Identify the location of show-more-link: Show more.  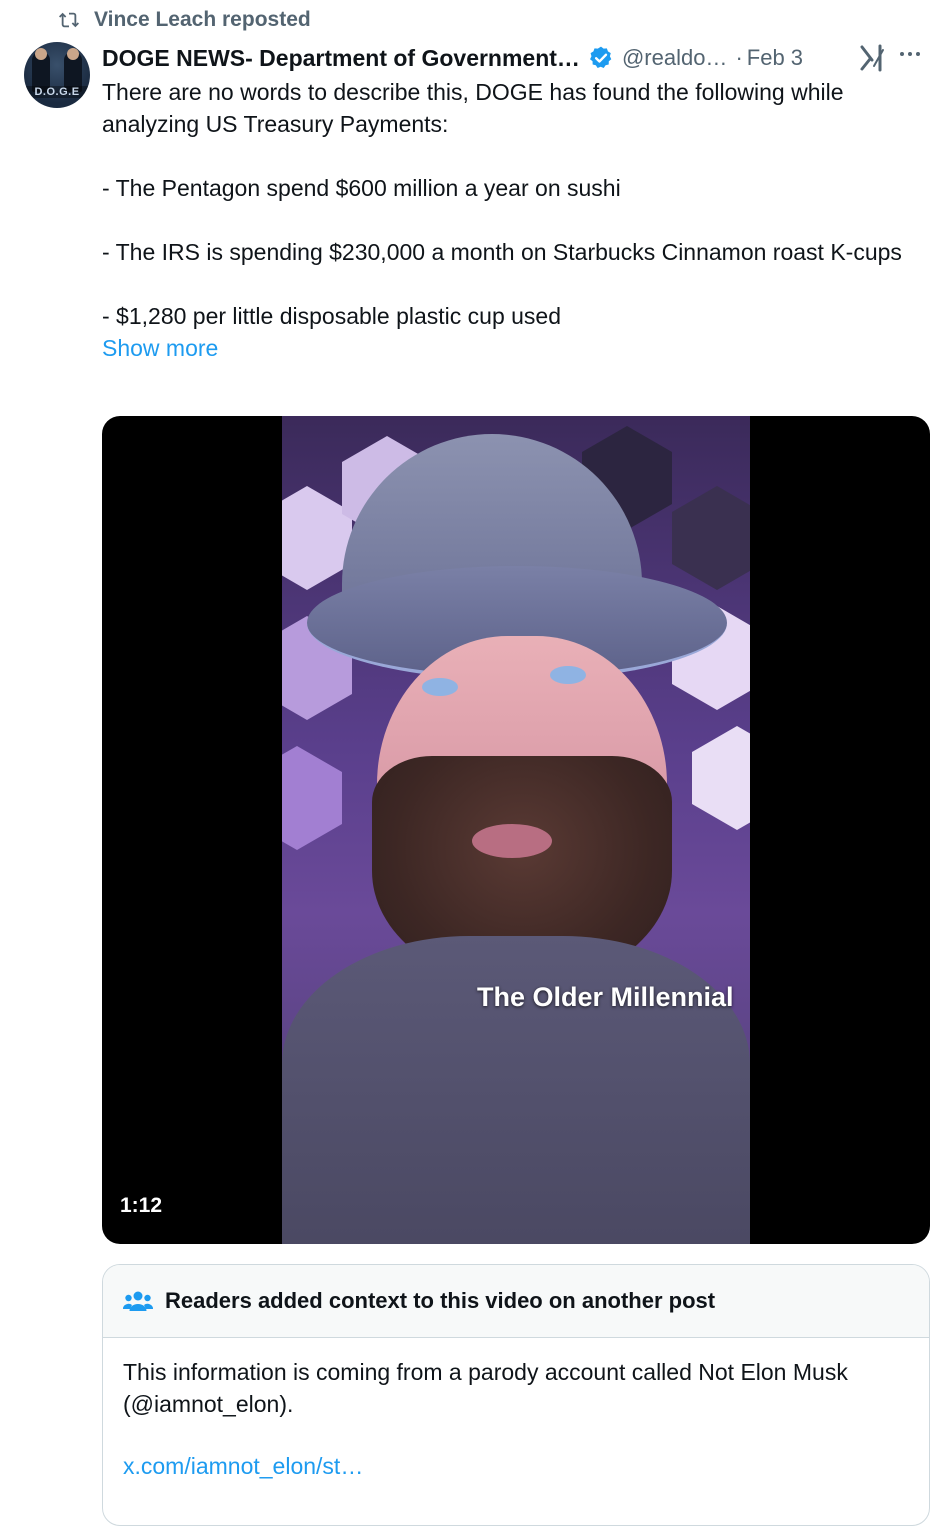
(512, 348).